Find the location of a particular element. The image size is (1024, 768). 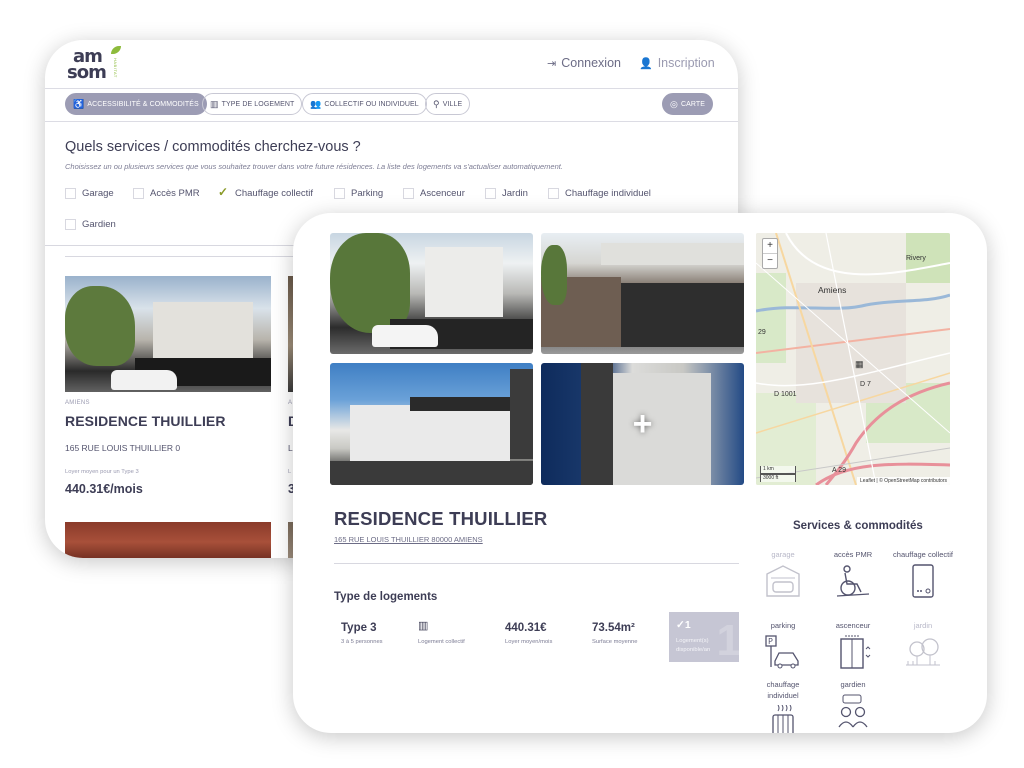

option-individual-heating: Chauffage individuel is located at coordinates (599, 193).